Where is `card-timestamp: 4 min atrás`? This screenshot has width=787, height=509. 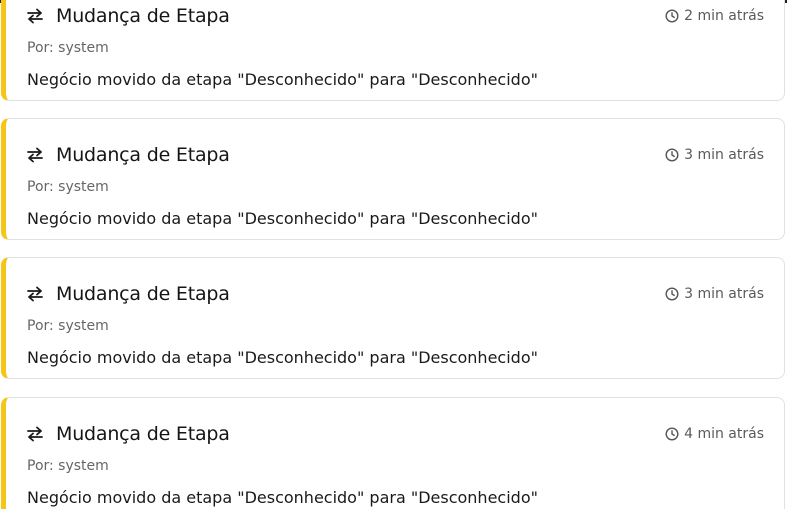
card-timestamp: 4 min atrás is located at coordinates (714, 434).